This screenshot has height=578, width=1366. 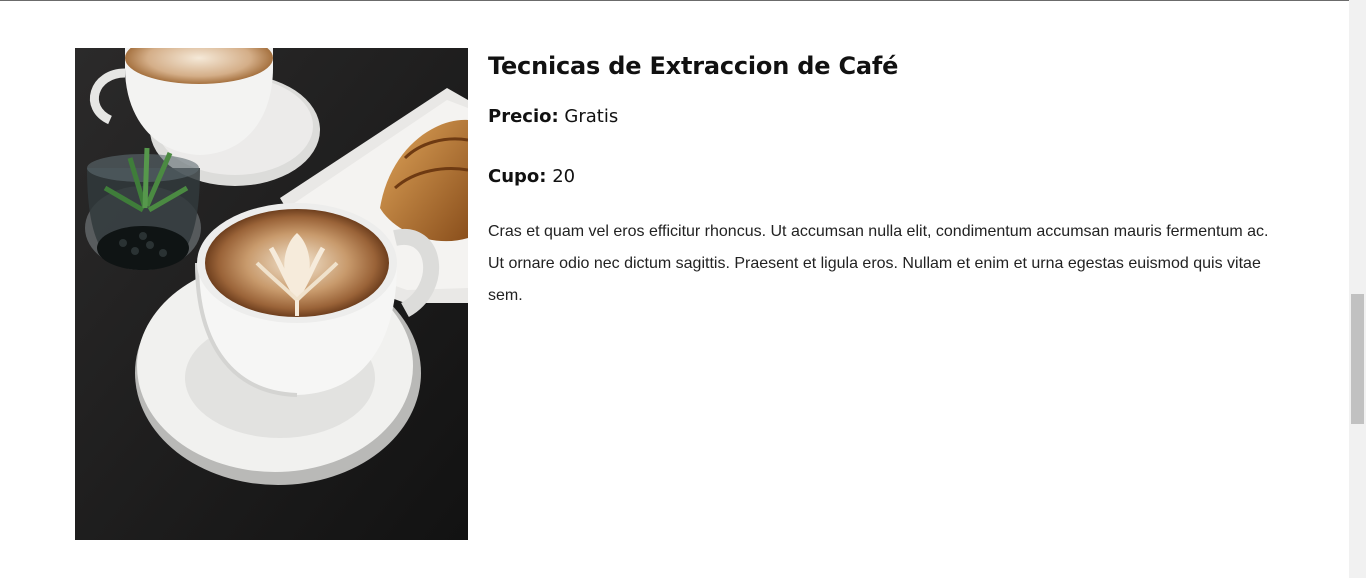 I want to click on price-value: Gratis, so click(x=591, y=116).